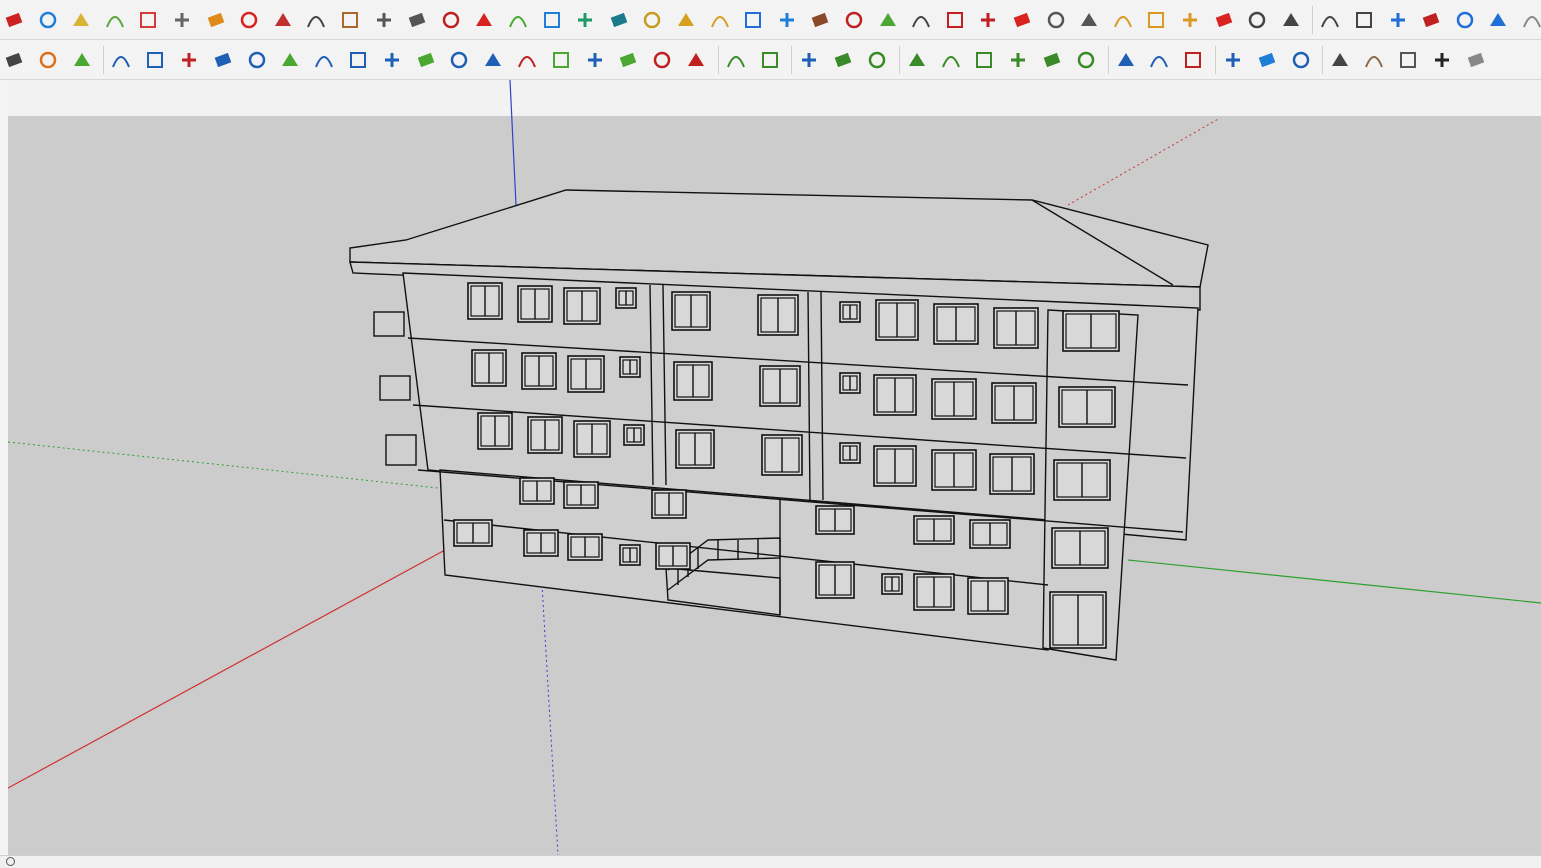  Describe the element at coordinates (14, 60) in the screenshot. I see `vertical-line-icon` at that location.